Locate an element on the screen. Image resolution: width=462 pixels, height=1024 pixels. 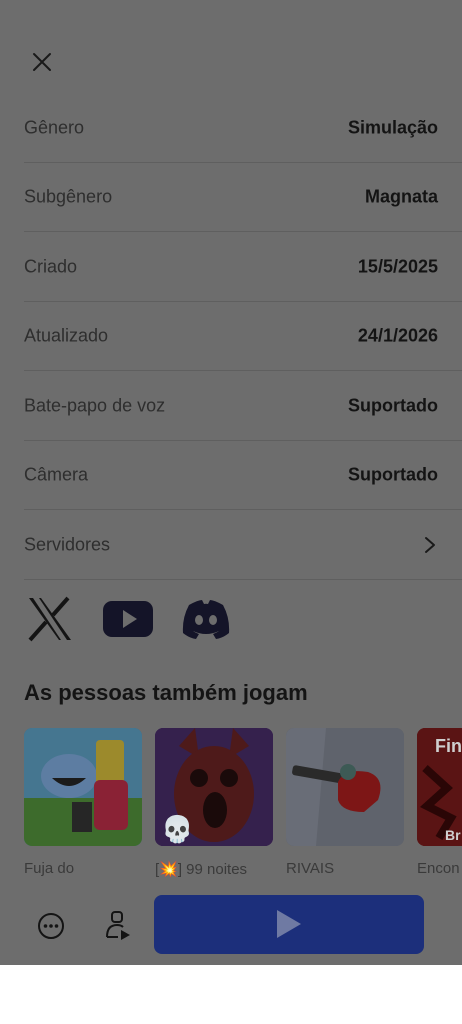
discord-icon is located at coordinates (206, 619).